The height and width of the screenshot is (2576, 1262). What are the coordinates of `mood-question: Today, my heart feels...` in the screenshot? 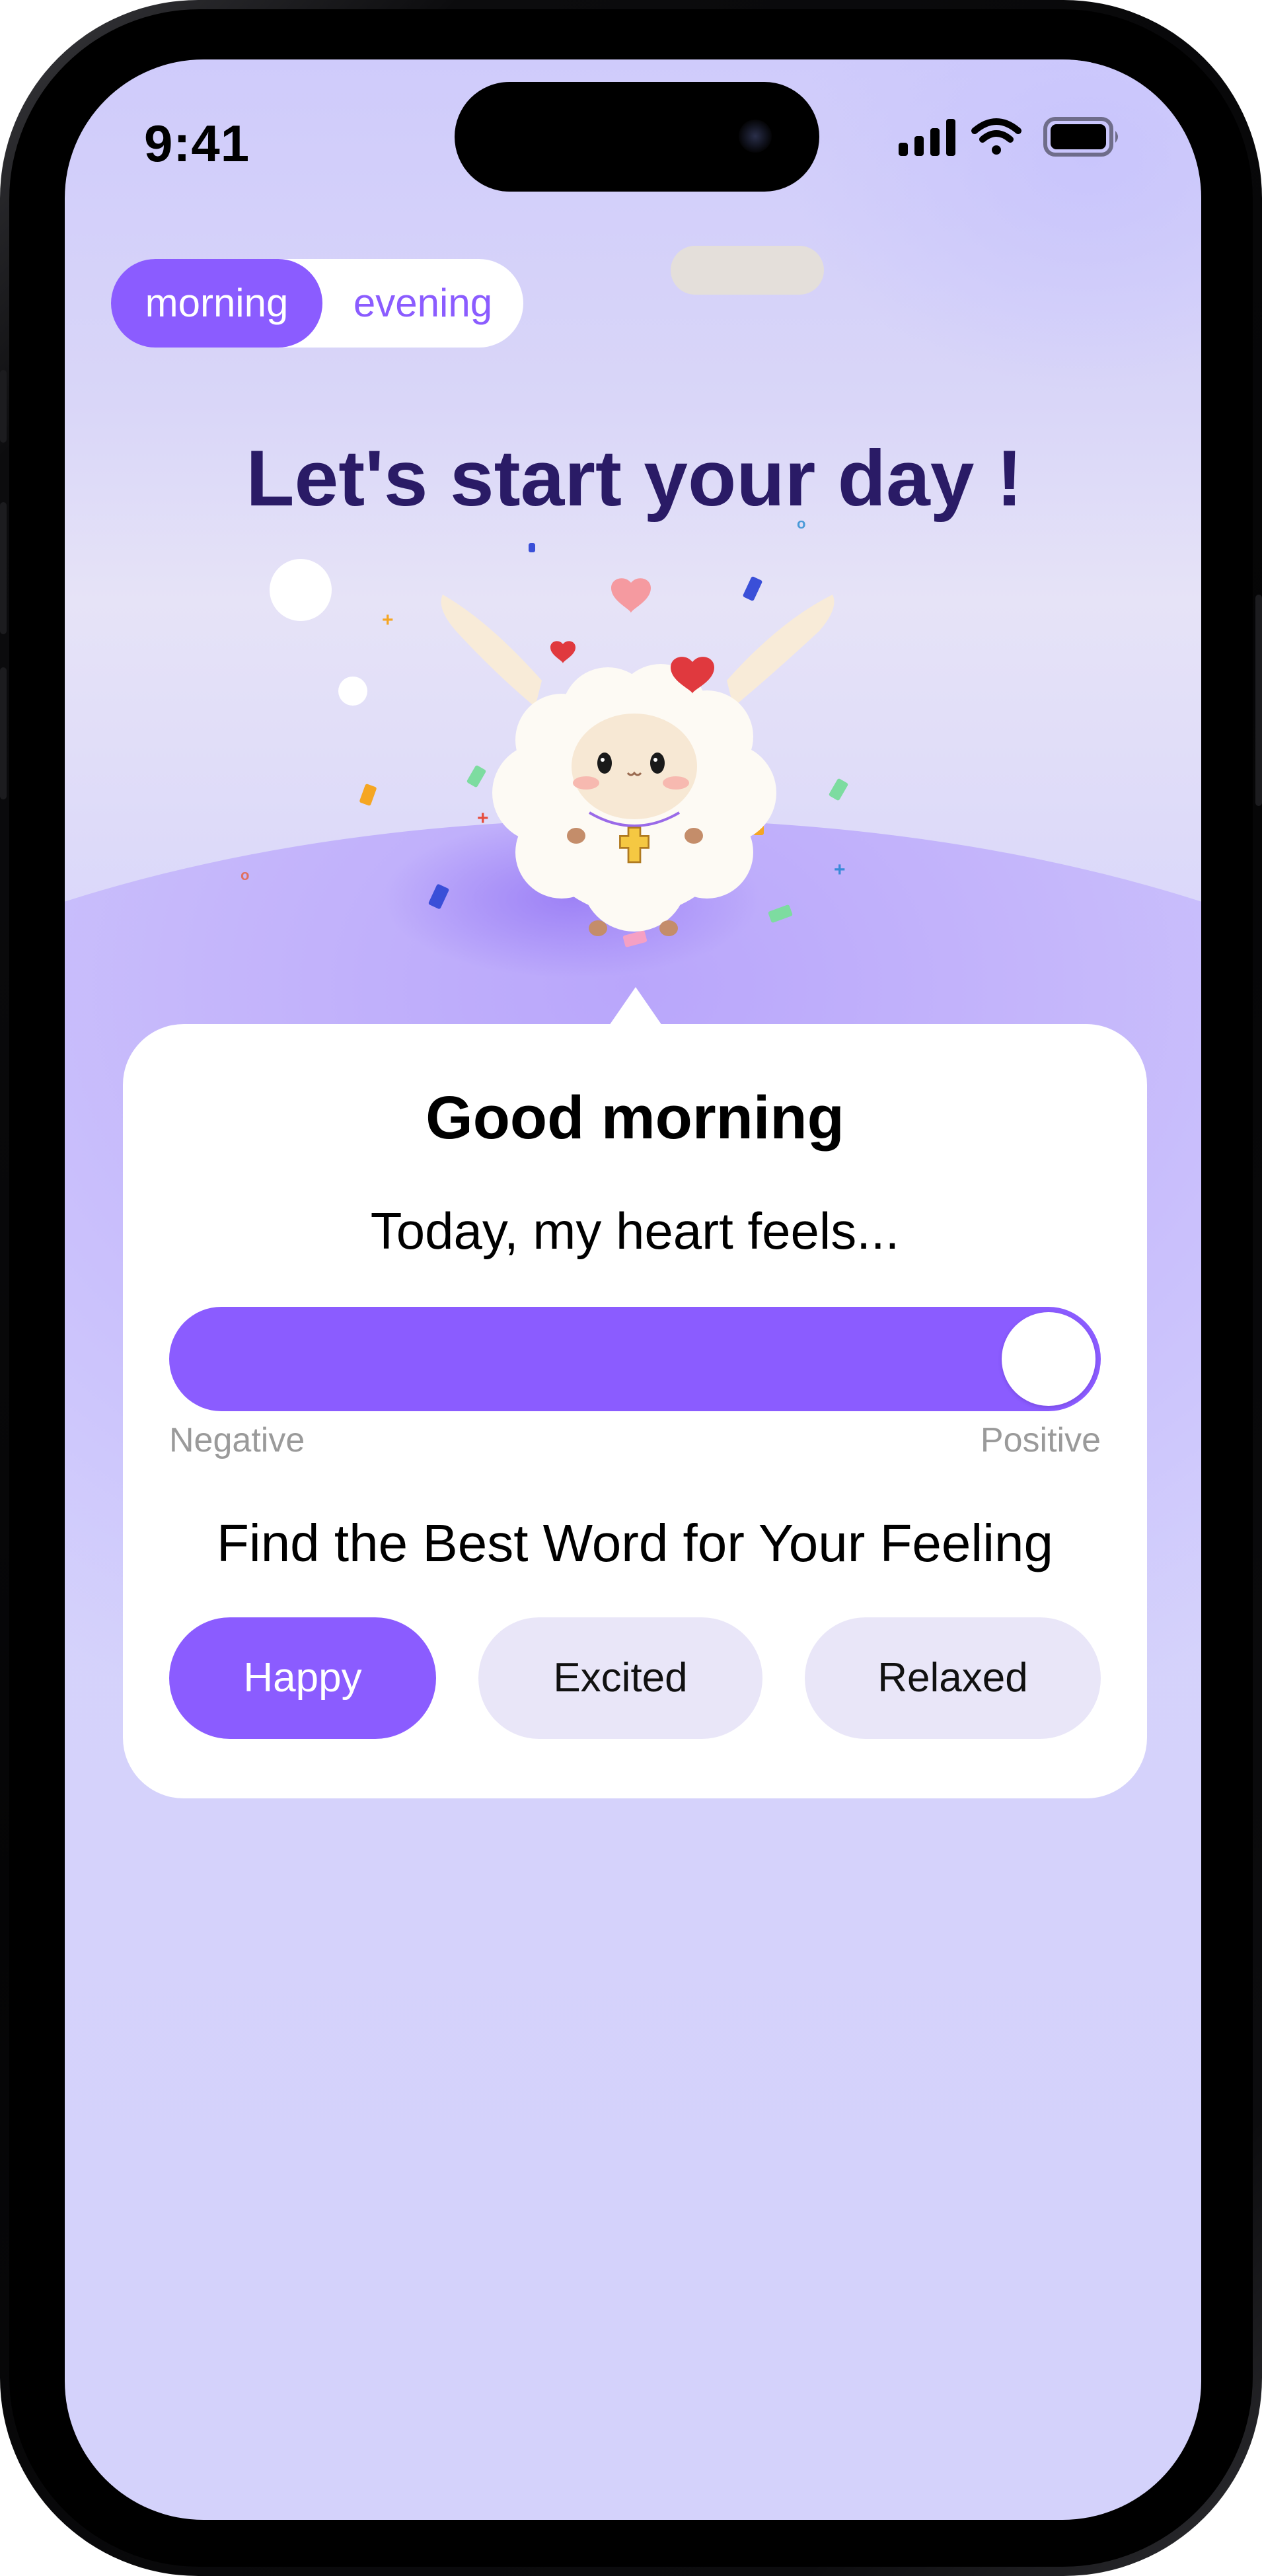 It's located at (635, 1231).